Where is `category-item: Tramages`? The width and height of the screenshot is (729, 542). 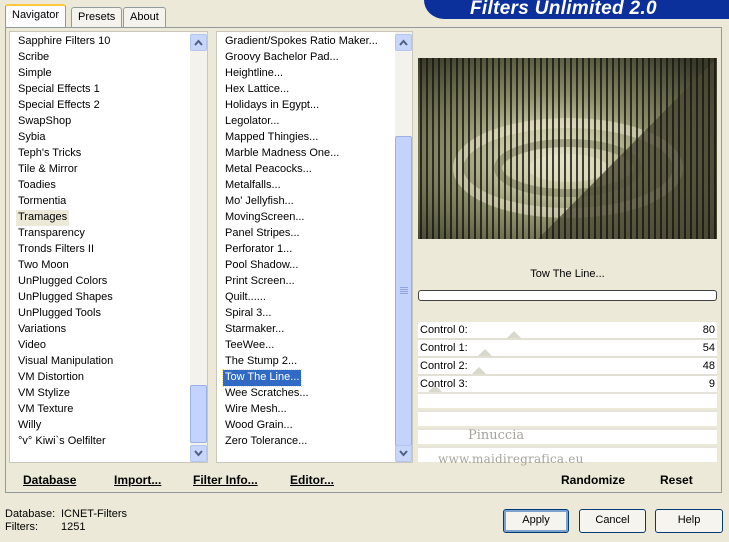
category-item: Tramages is located at coordinates (43, 218).